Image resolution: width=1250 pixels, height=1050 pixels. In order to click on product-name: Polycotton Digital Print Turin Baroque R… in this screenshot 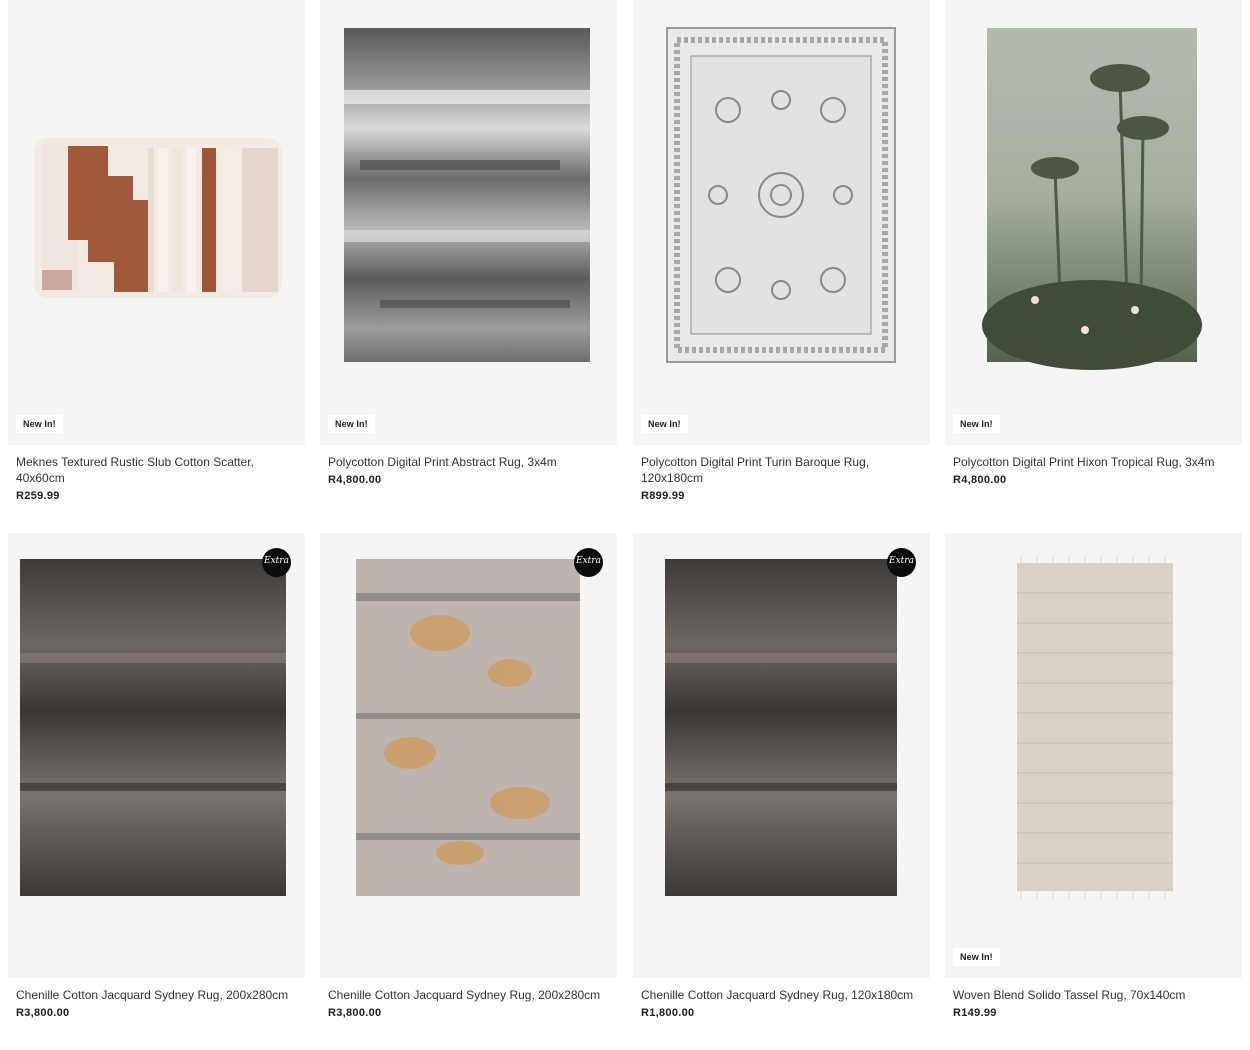, I will do `click(778, 470)`.